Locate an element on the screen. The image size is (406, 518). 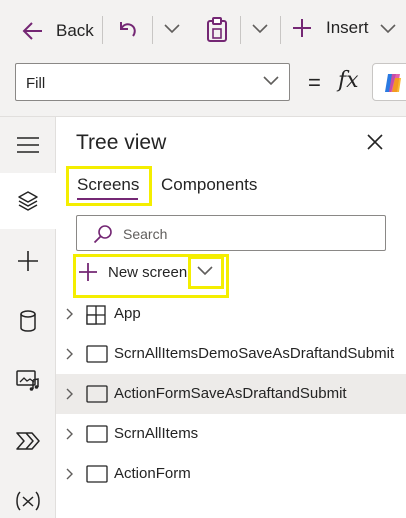
data-icon is located at coordinates (28, 321).